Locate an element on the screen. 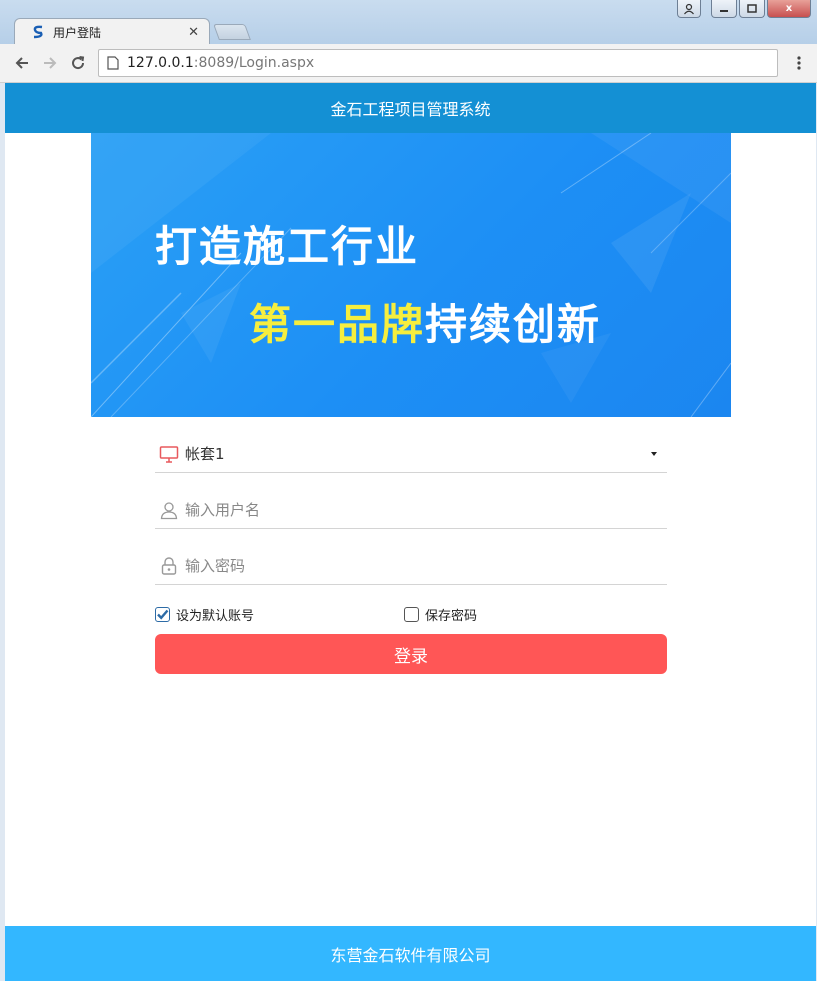 The width and height of the screenshot is (817, 981). tab-title: 用户登陆 is located at coordinates (77, 32).